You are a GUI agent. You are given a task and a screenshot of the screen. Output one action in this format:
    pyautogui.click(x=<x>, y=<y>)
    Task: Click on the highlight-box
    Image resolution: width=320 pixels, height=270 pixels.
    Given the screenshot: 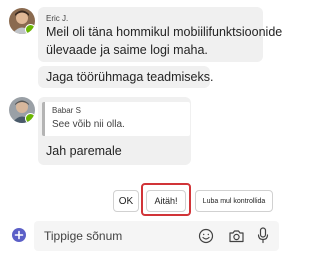 What is the action you would take?
    pyautogui.click(x=166, y=199)
    